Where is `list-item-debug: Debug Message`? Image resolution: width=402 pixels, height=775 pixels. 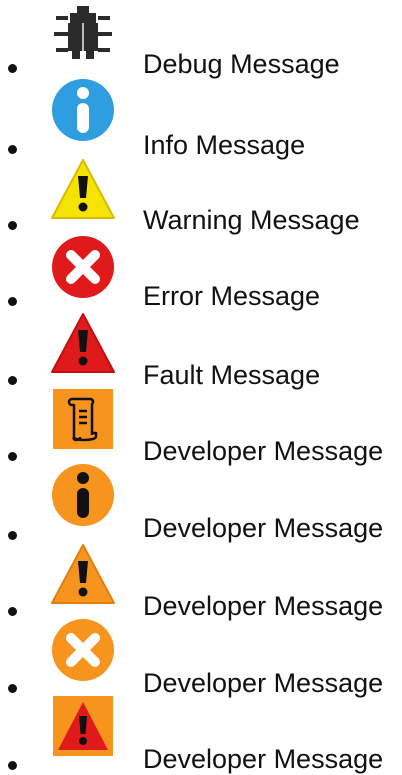
list-item-debug: Debug Message is located at coordinates (201, 39).